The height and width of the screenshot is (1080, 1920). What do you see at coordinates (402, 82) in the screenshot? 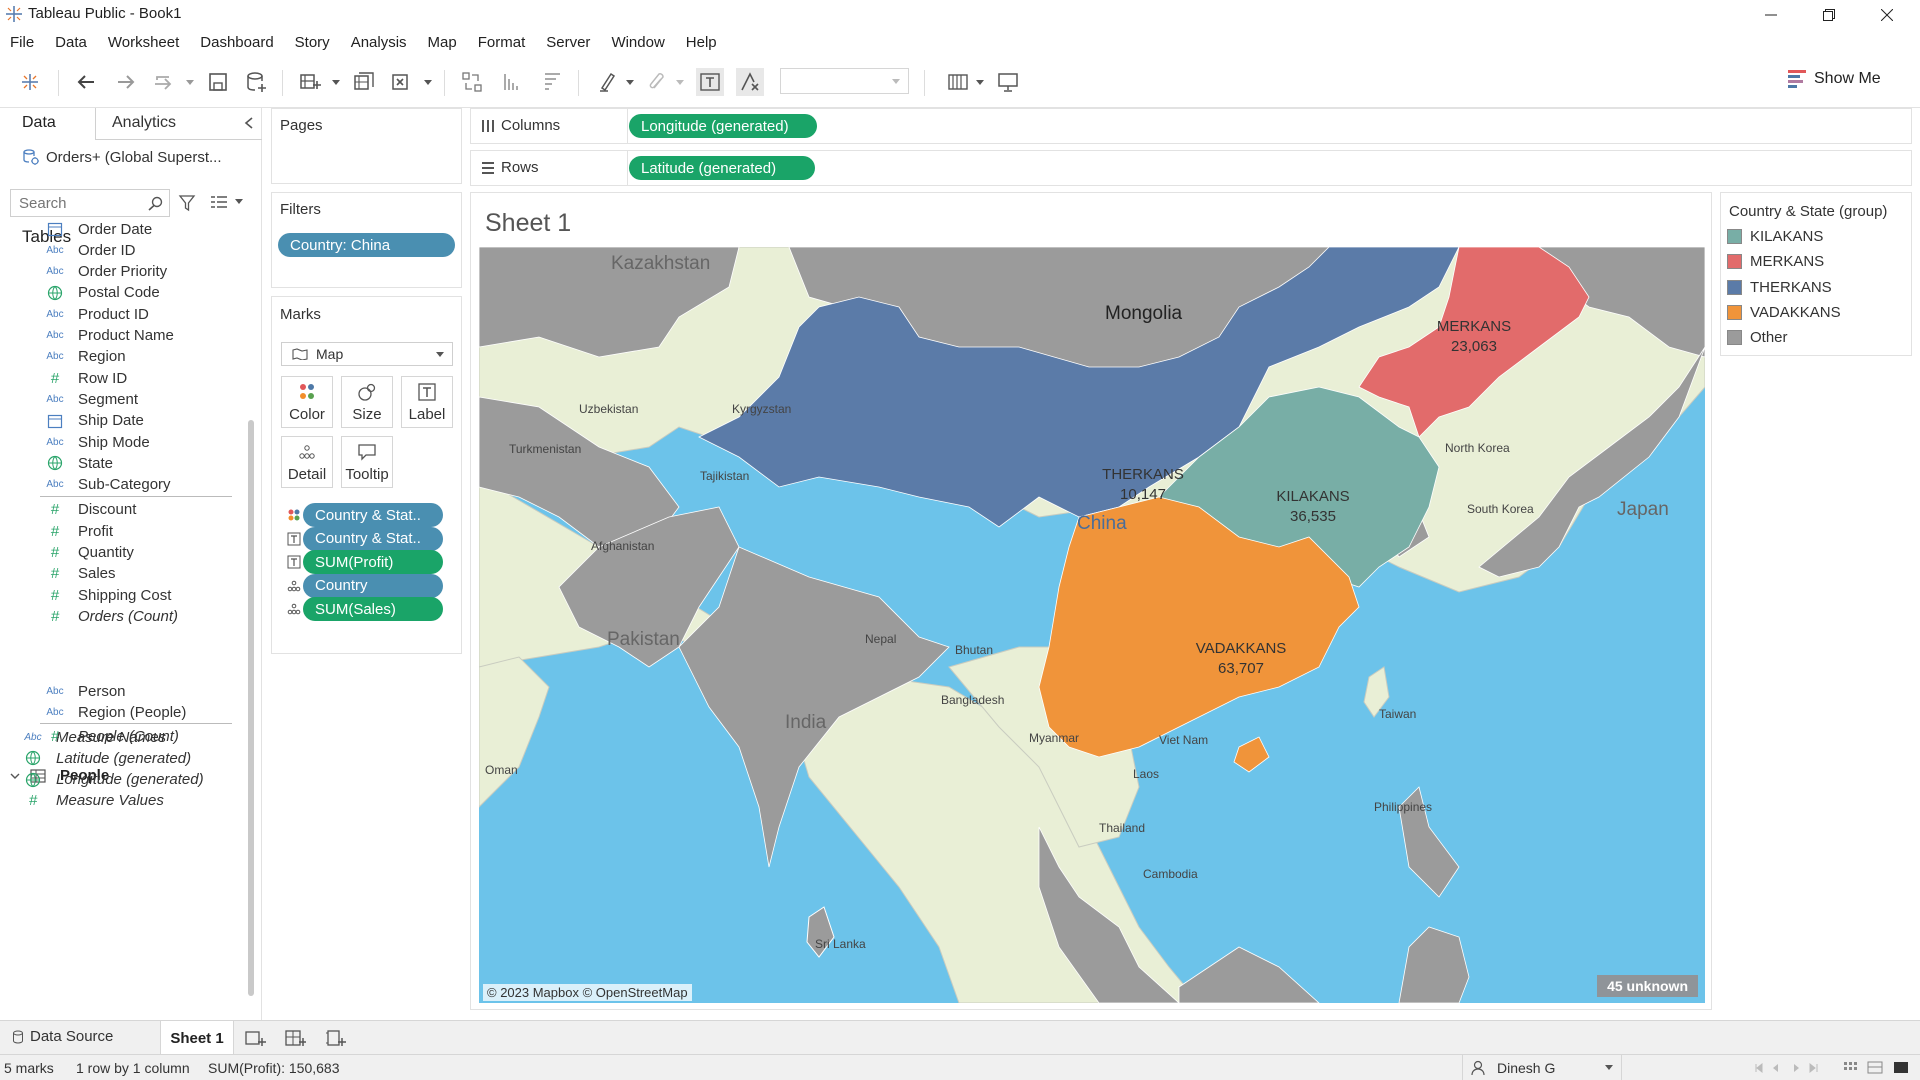
I see `clear-sheet-button` at bounding box center [402, 82].